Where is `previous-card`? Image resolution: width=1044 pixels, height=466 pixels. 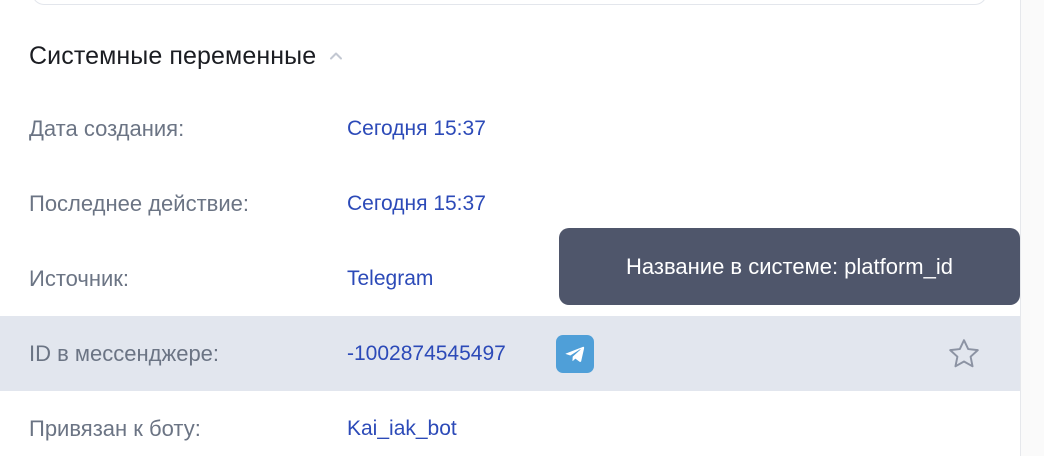
previous-card is located at coordinates (509, 2).